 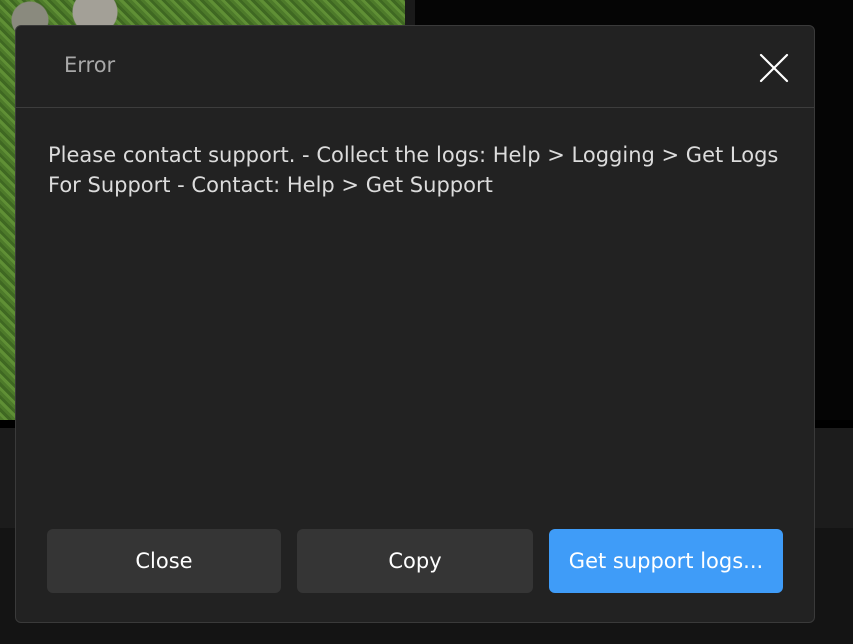 I want to click on dialog-title: Error, so click(x=90, y=65).